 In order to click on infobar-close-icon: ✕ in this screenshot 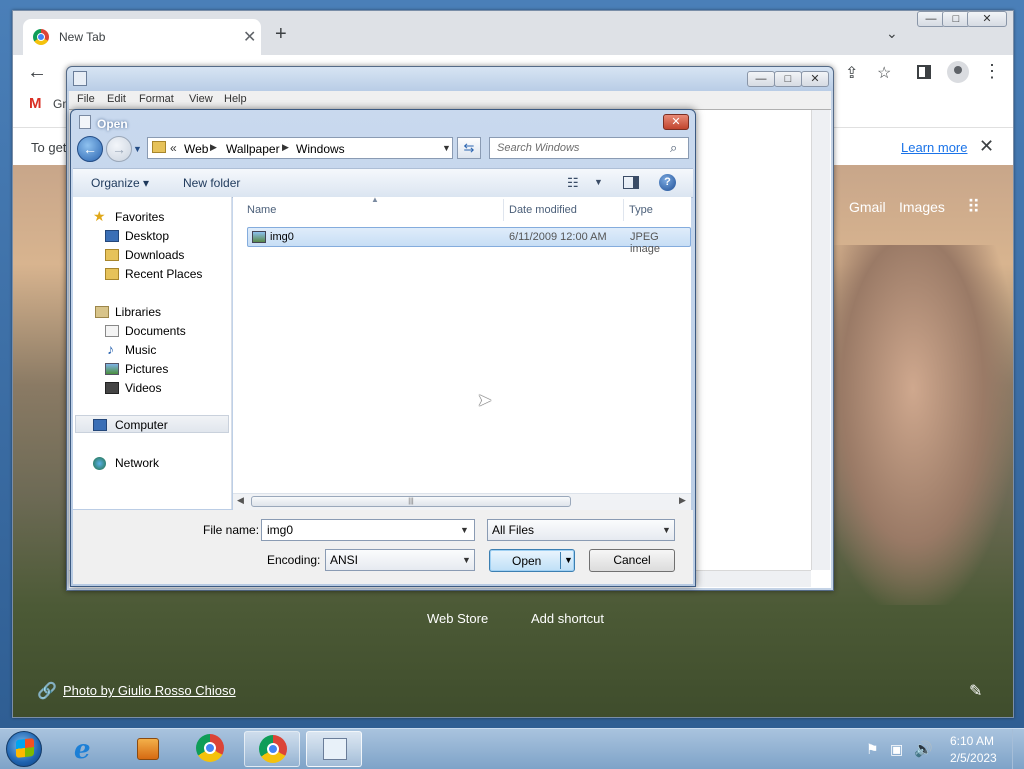, I will do `click(986, 146)`.